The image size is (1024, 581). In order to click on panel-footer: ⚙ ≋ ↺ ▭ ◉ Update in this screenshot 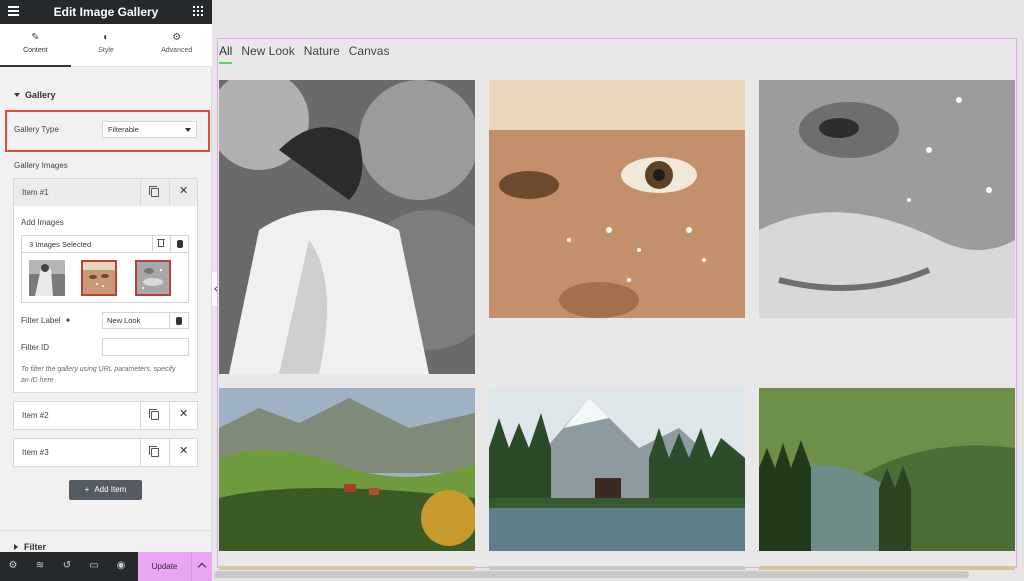, I will do `click(106, 566)`.